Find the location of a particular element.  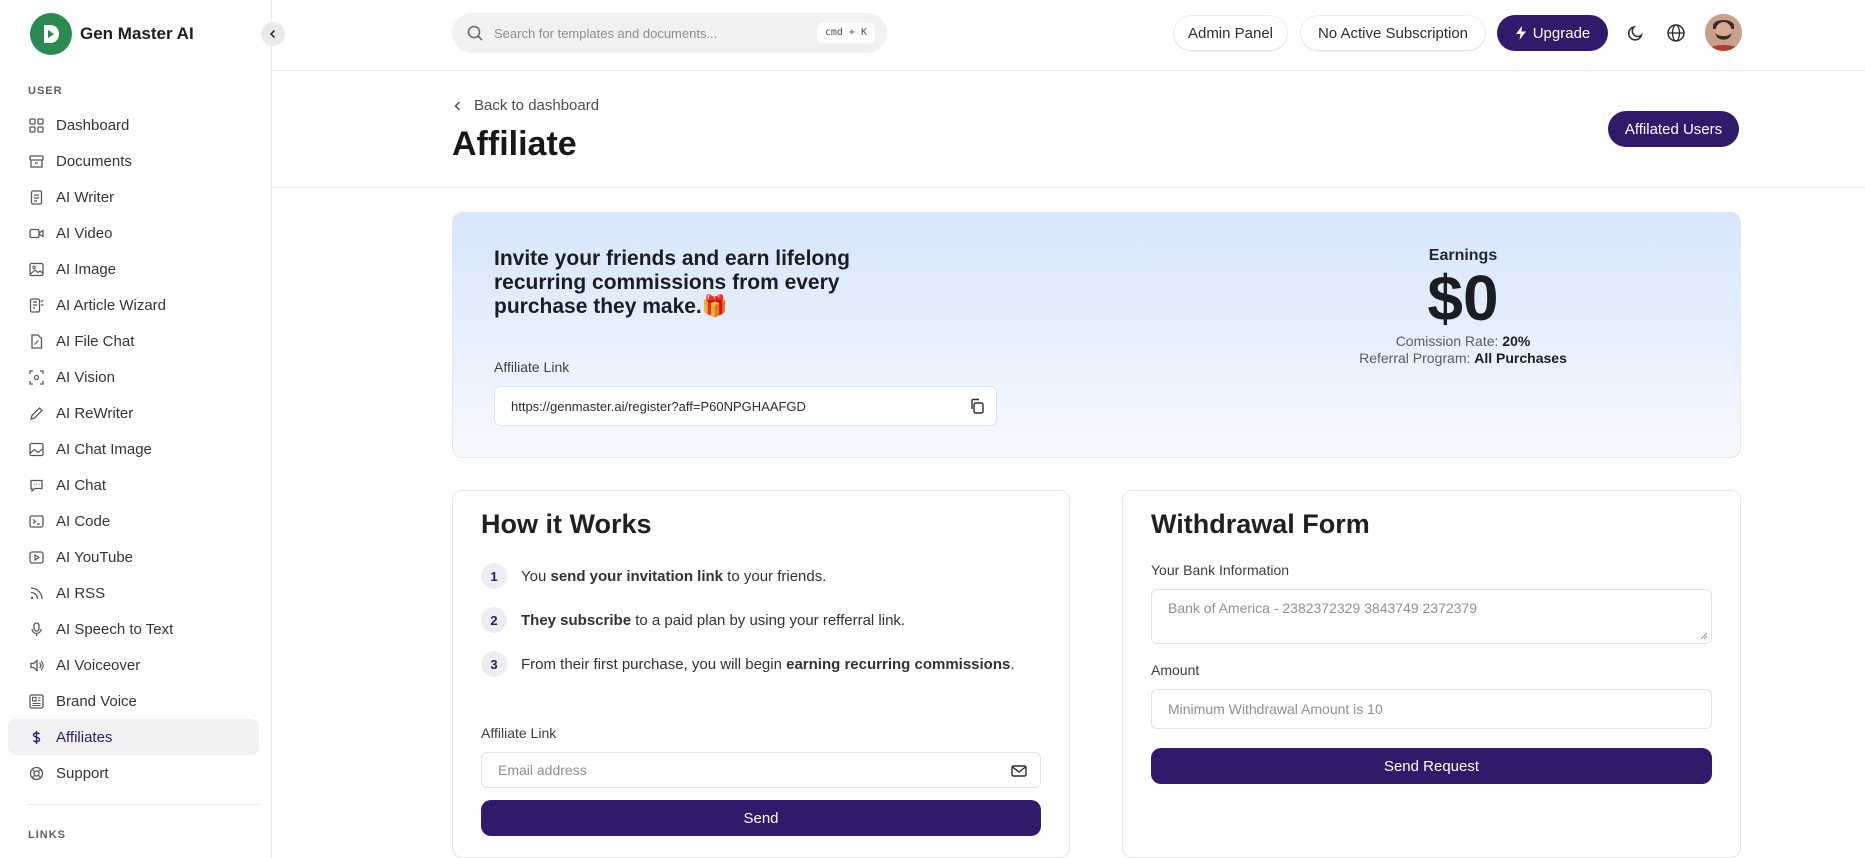

step-text-bold: They subscribe is located at coordinates (576, 620).